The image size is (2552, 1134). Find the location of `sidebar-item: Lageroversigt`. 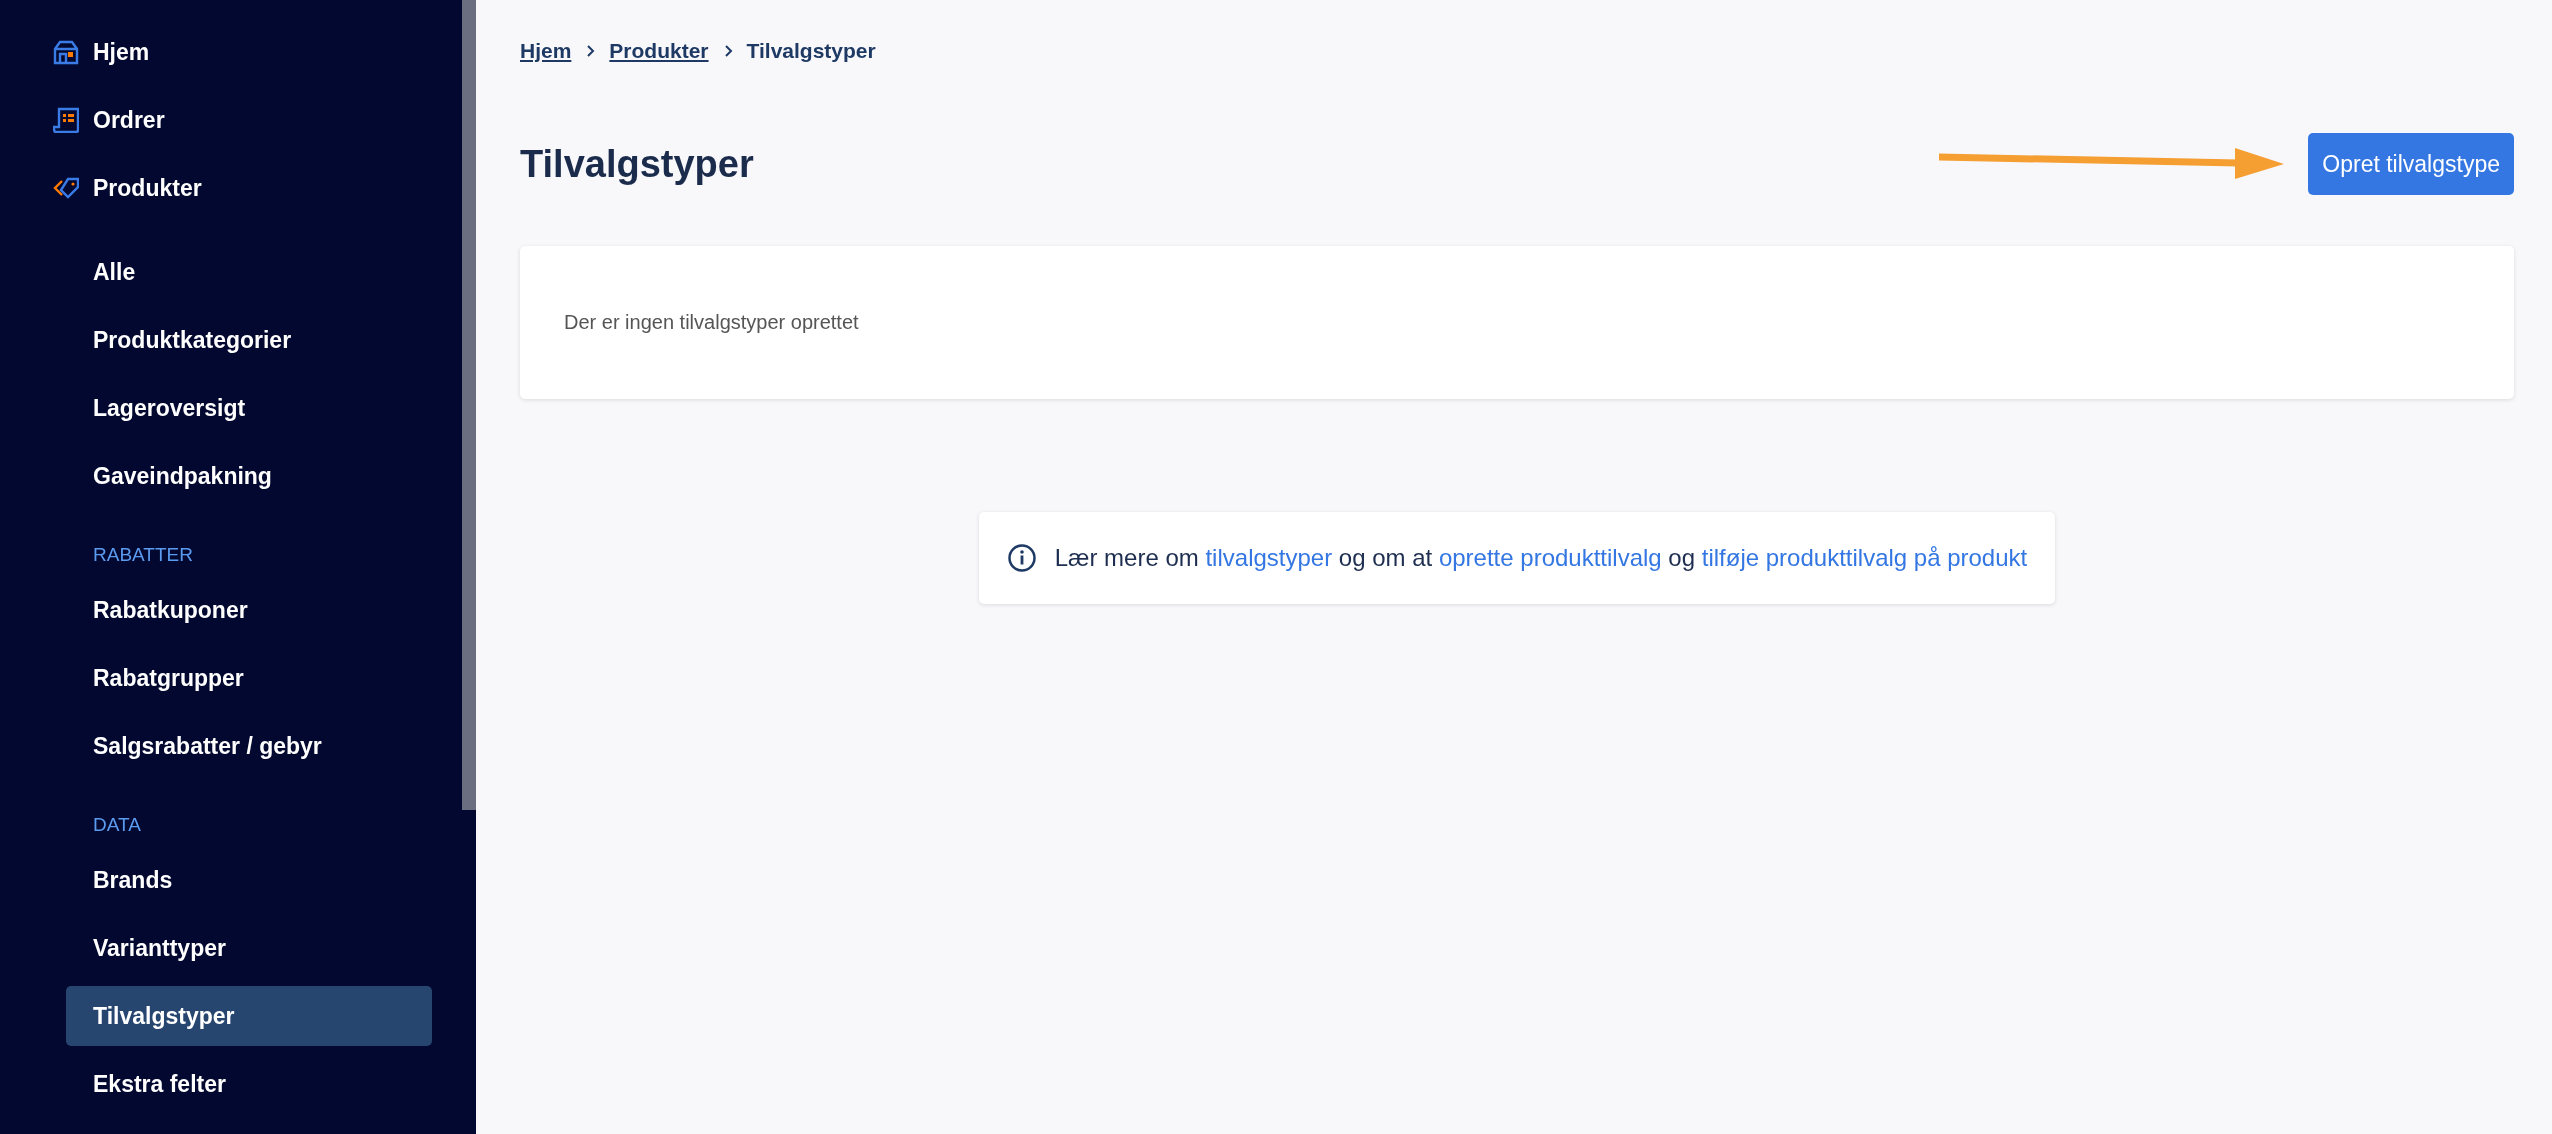

sidebar-item: Lageroversigt is located at coordinates (249, 408).